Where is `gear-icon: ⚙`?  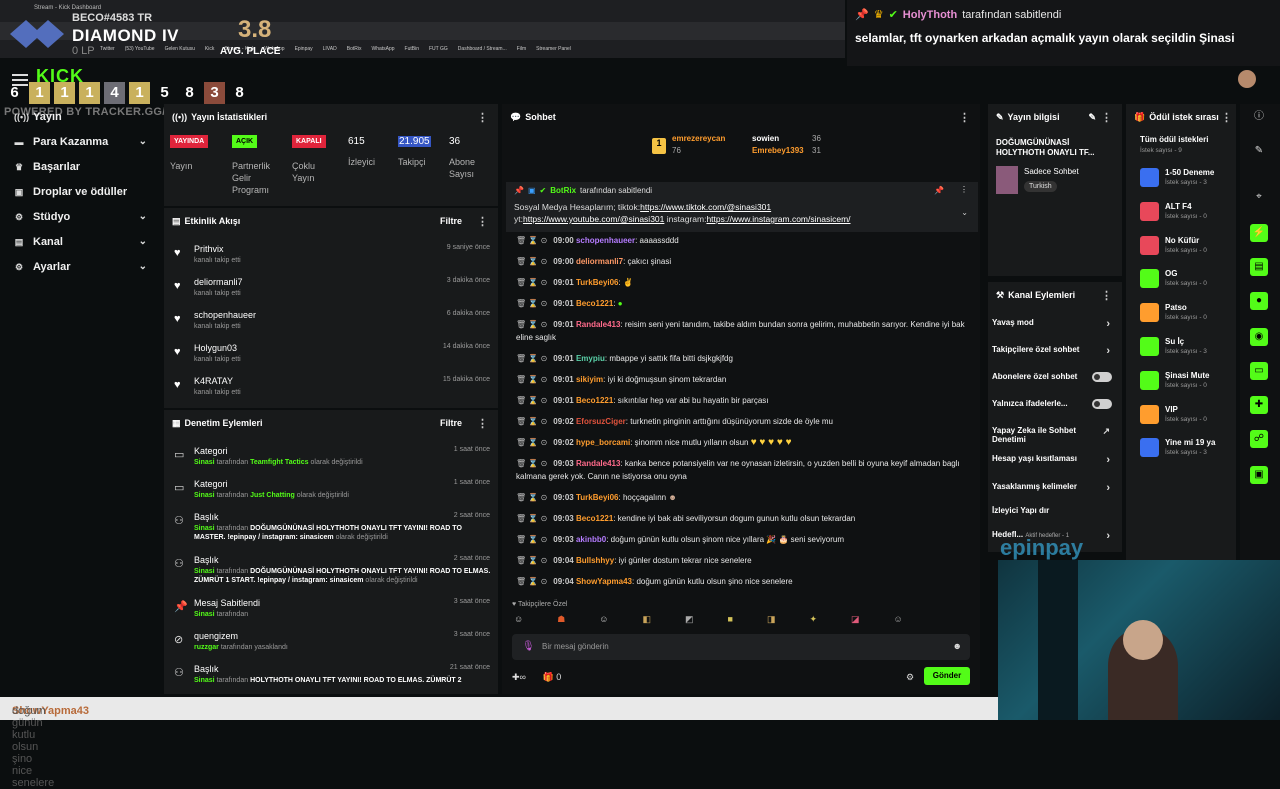 gear-icon: ⚙ is located at coordinates (910, 677).